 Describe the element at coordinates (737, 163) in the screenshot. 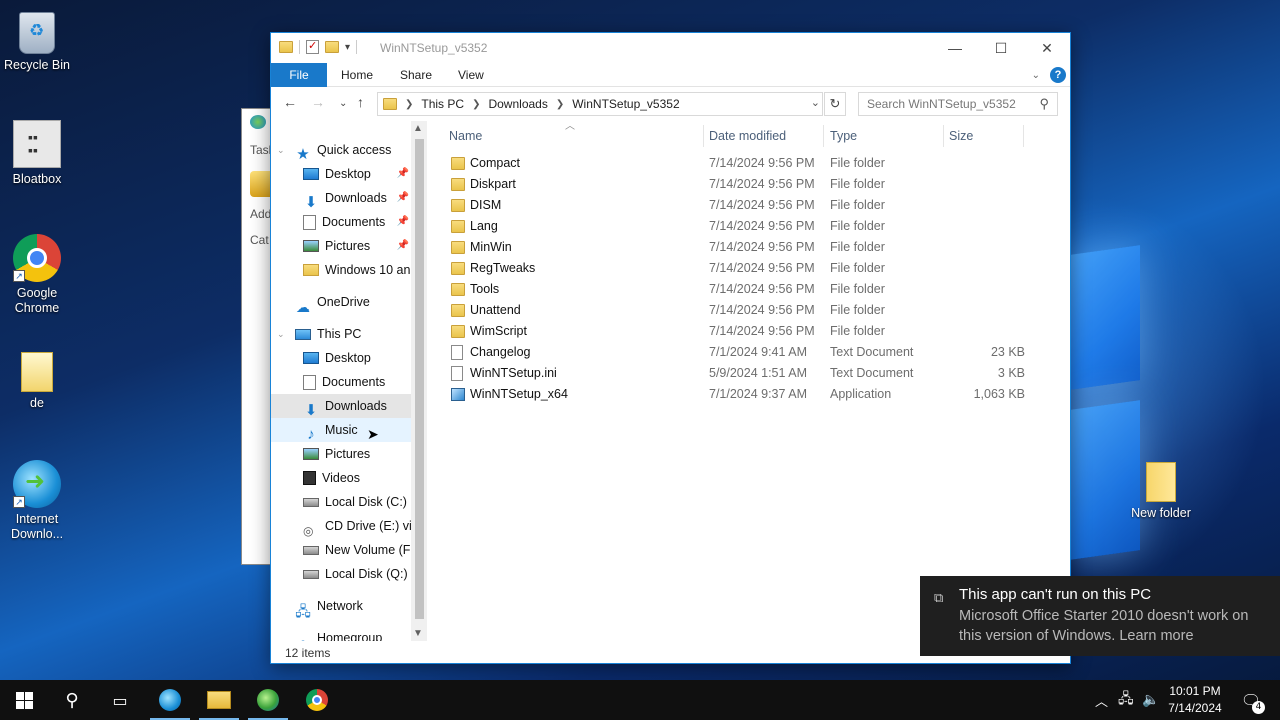

I see `file-row: Compact 7/14/2024 9:56 PM File folder` at that location.